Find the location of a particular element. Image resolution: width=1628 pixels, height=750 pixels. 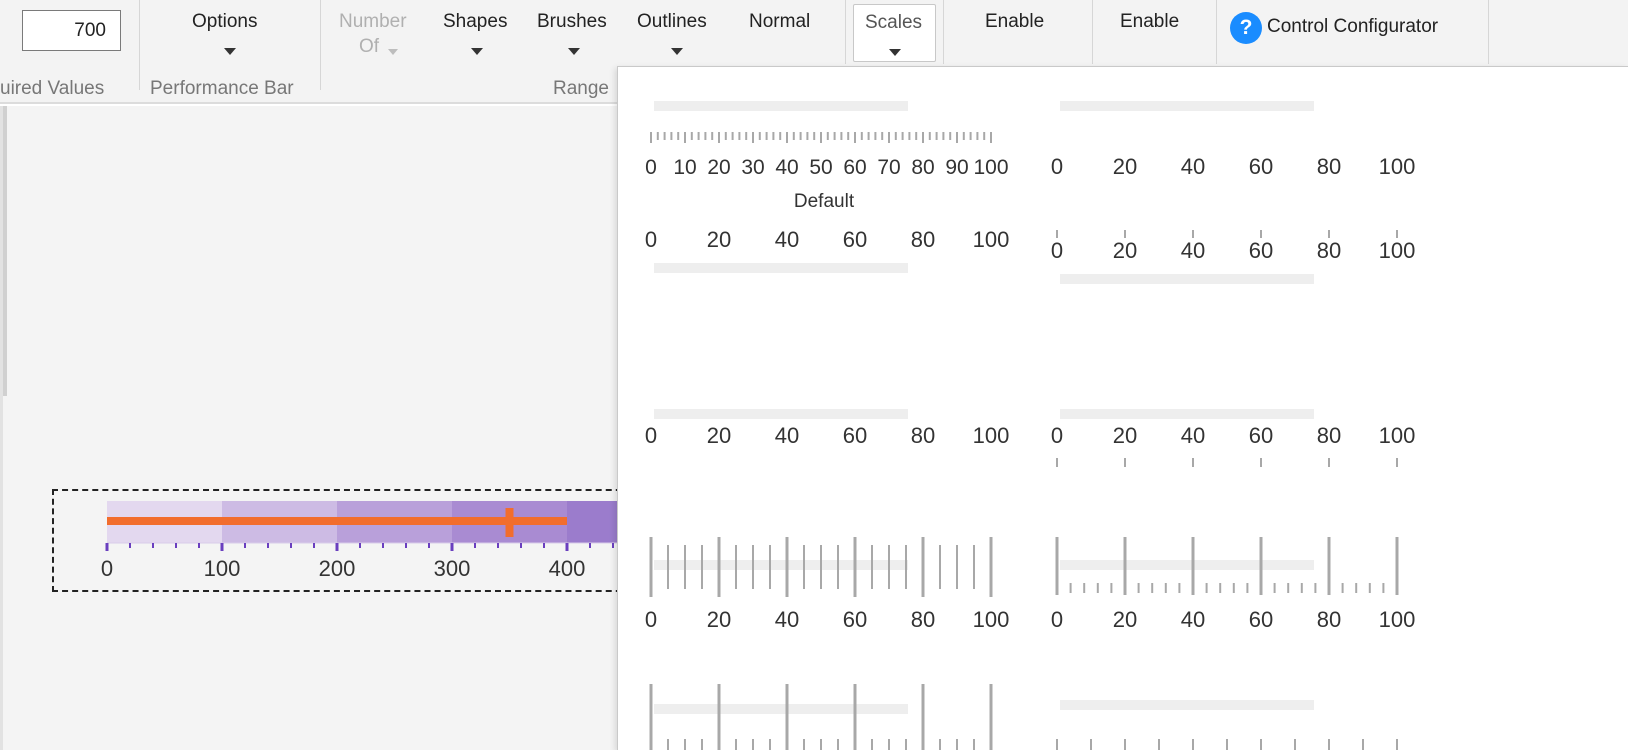

scale-tick-label: 30 is located at coordinates (752, 167).